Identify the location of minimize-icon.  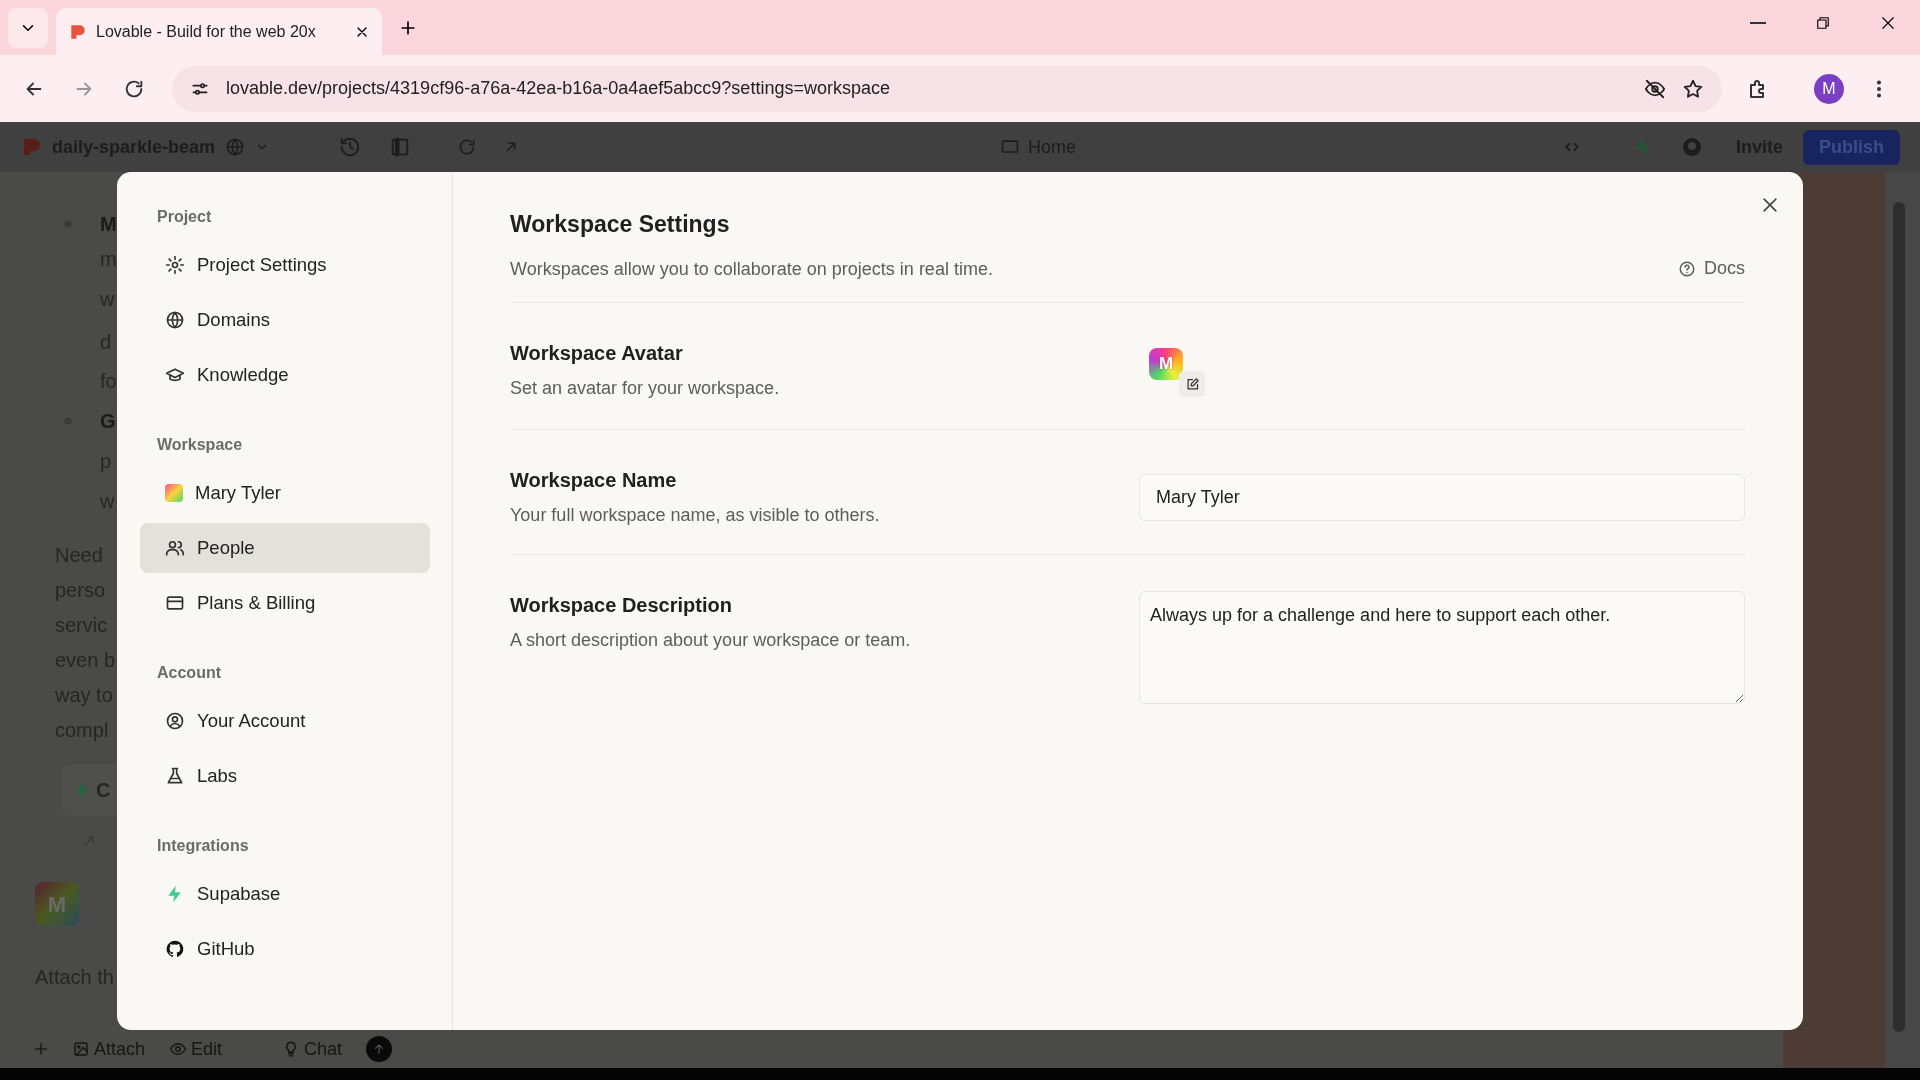
(1757, 23).